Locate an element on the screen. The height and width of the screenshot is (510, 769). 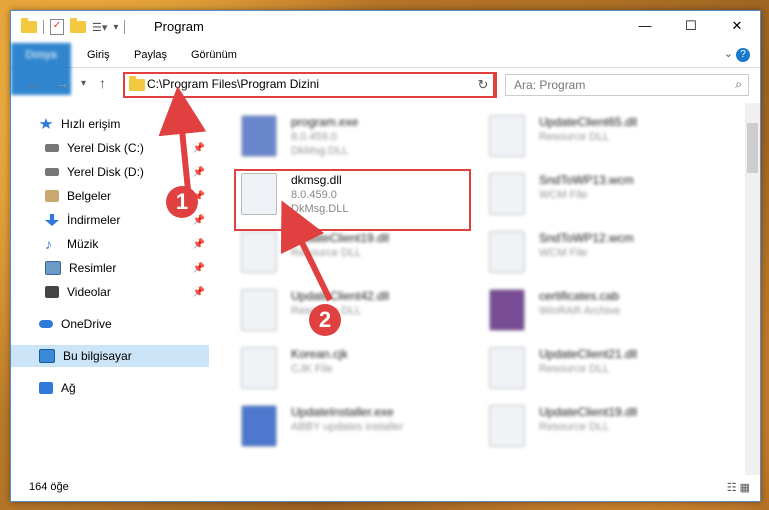
archive-file-icon is located at coordinates (507, 310).